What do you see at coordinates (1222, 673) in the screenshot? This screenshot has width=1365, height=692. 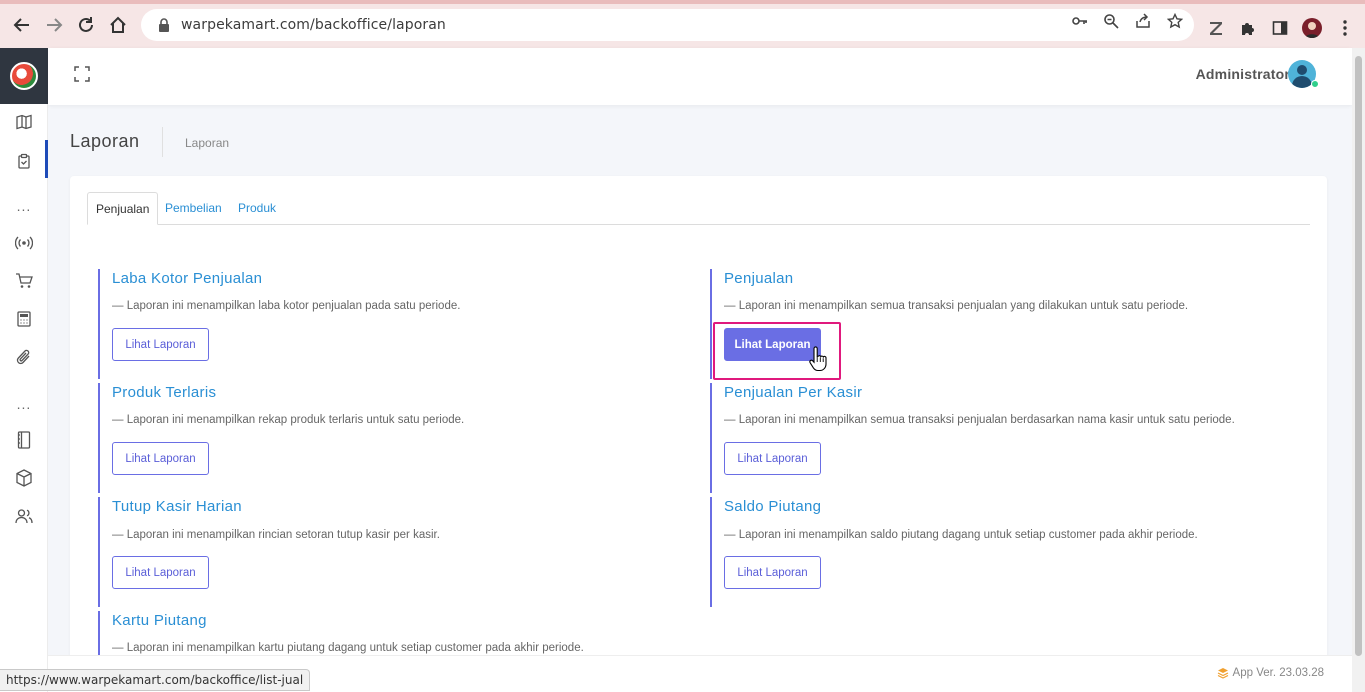 I see `layers-icon` at bounding box center [1222, 673].